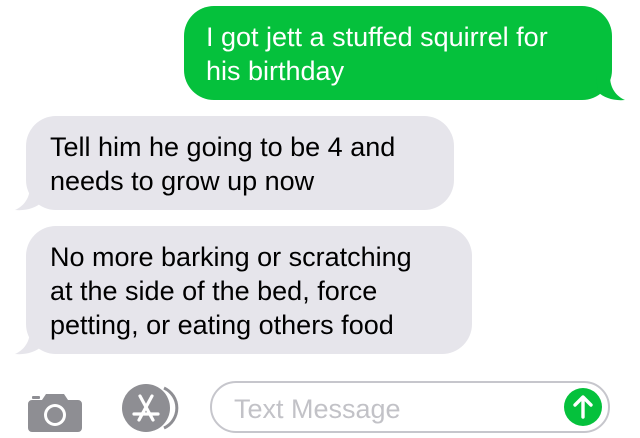  I want to click on message-input: Text Message, so click(410, 407).